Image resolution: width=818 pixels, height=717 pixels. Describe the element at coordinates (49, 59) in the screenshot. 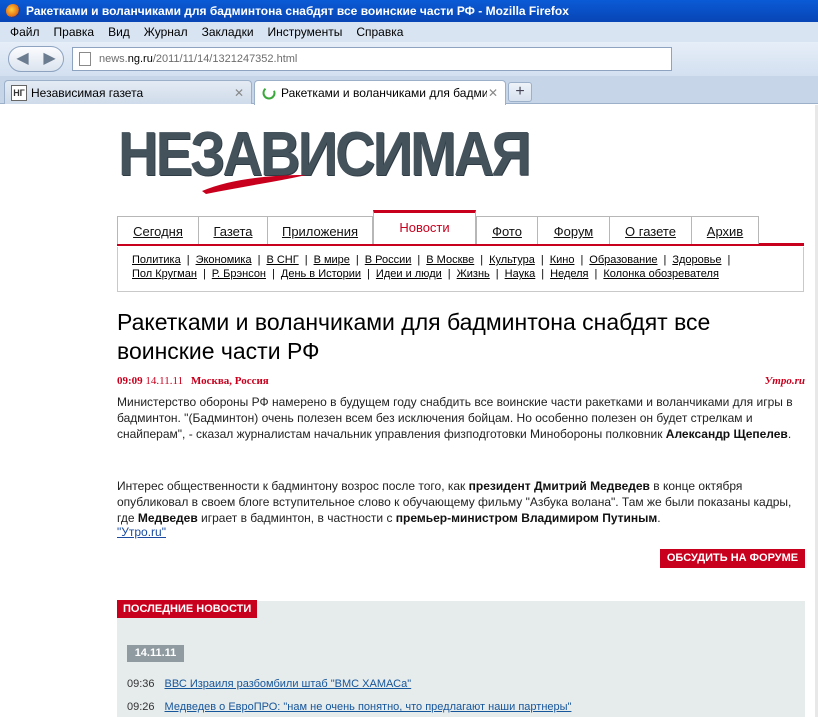

I see `forward-arrow-icon: ▶` at that location.